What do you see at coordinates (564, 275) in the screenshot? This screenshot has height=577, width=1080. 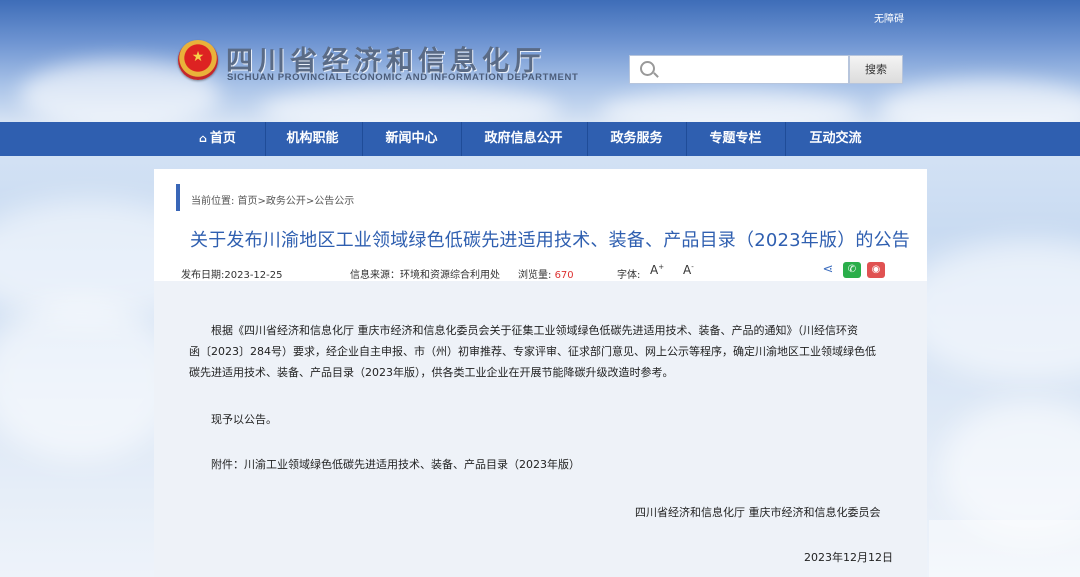 I see `view-count-value: 670` at bounding box center [564, 275].